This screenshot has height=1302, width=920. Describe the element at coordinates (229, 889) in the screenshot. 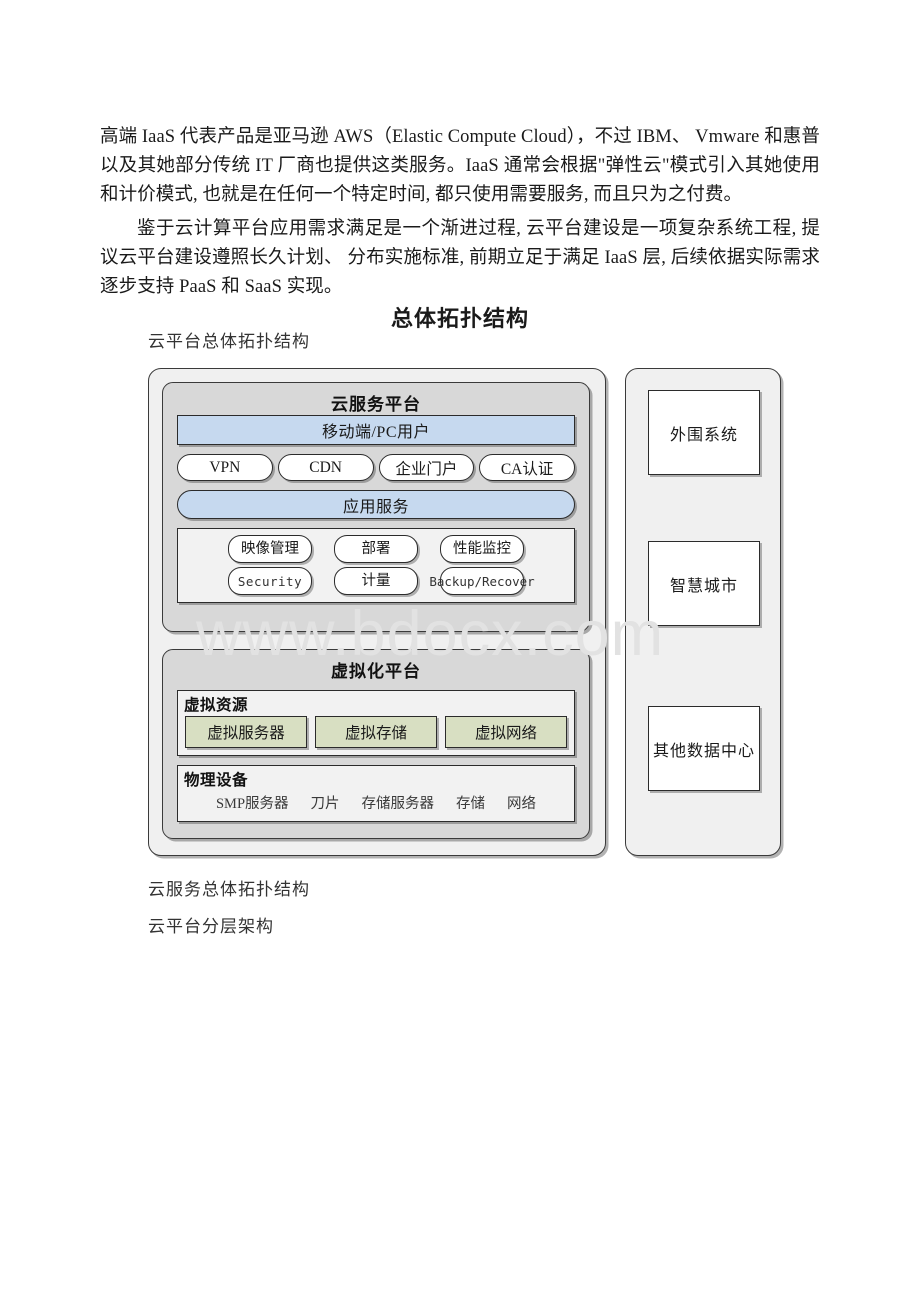

I see `caption-below-diagram: 云服务总体拓扑结构` at that location.